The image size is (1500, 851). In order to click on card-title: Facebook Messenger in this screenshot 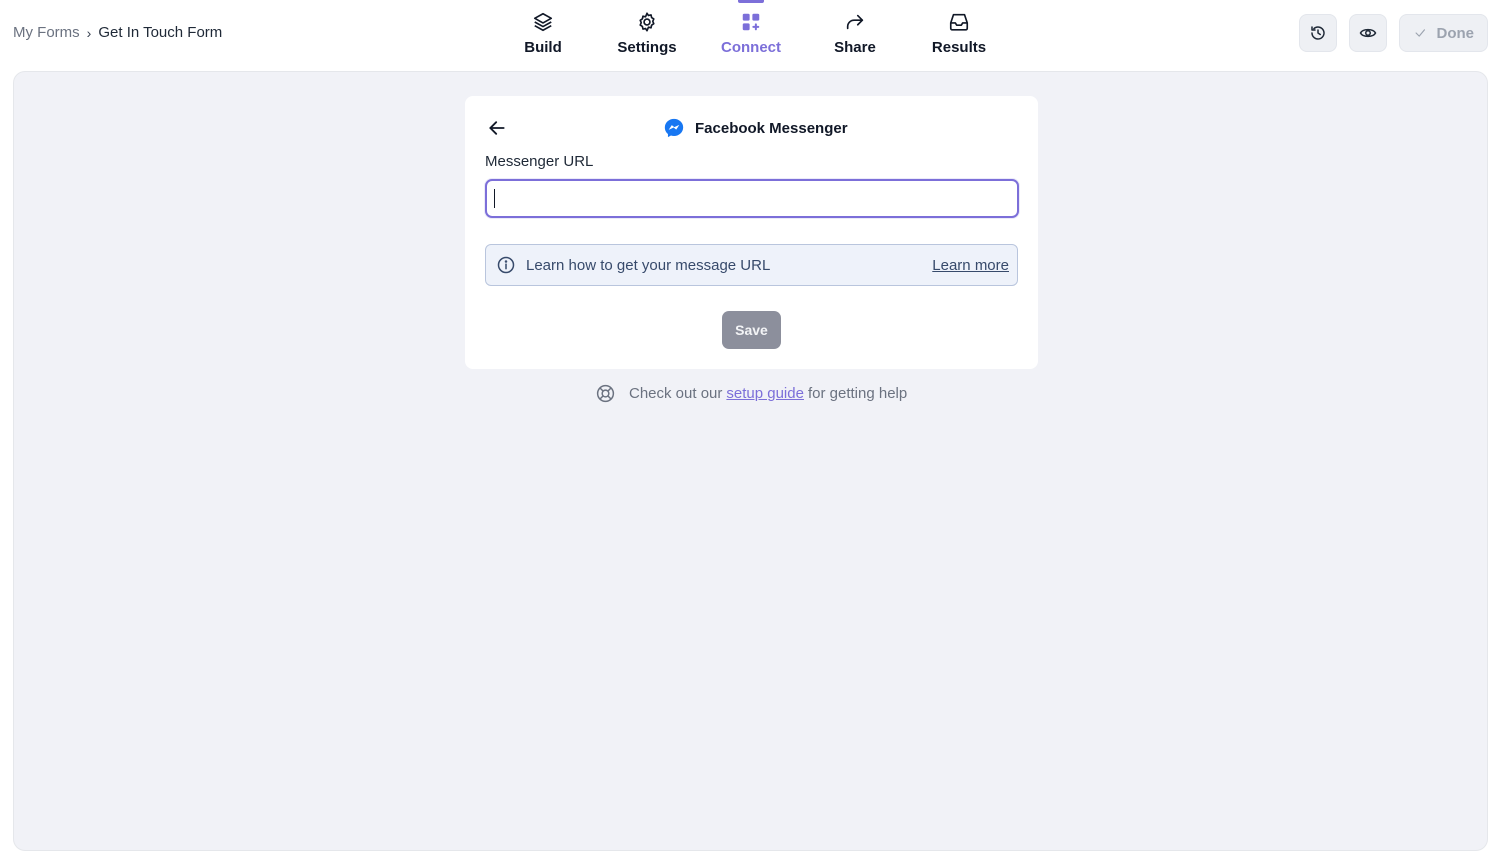, I will do `click(755, 128)`.